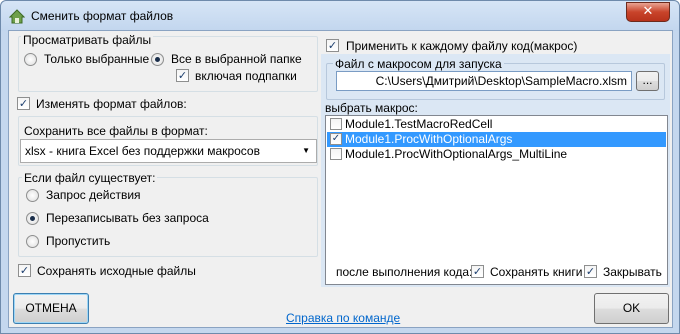 The image size is (680, 334). I want to click on apply-macro-label: Применить к каждому файлу код(макрос), so click(462, 46).